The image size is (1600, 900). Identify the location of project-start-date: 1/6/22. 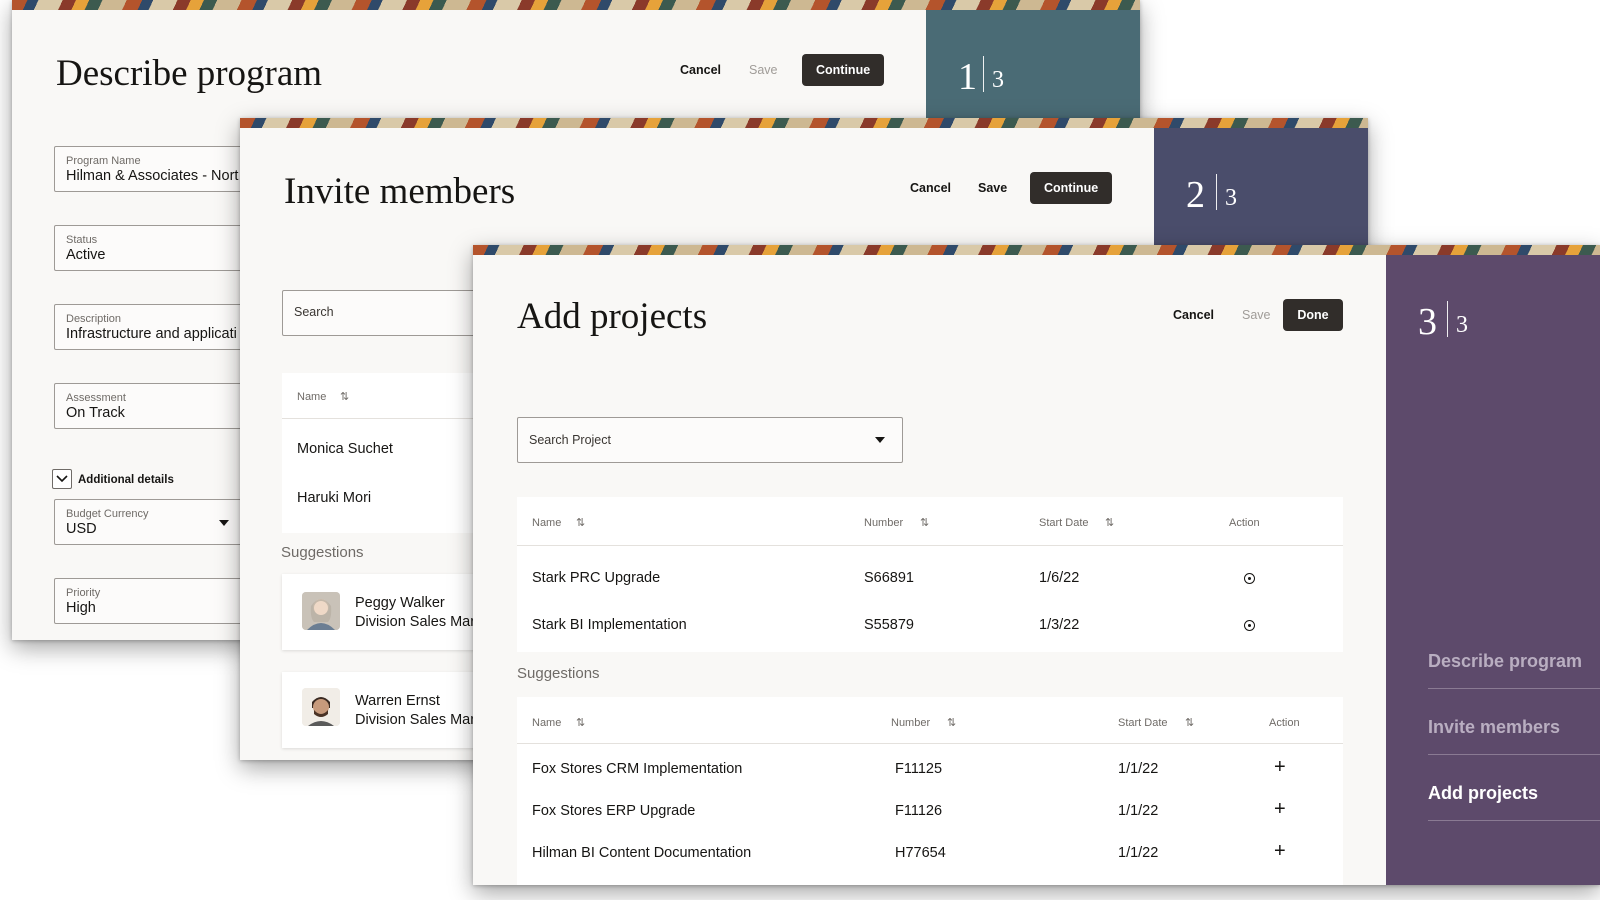
(1059, 578).